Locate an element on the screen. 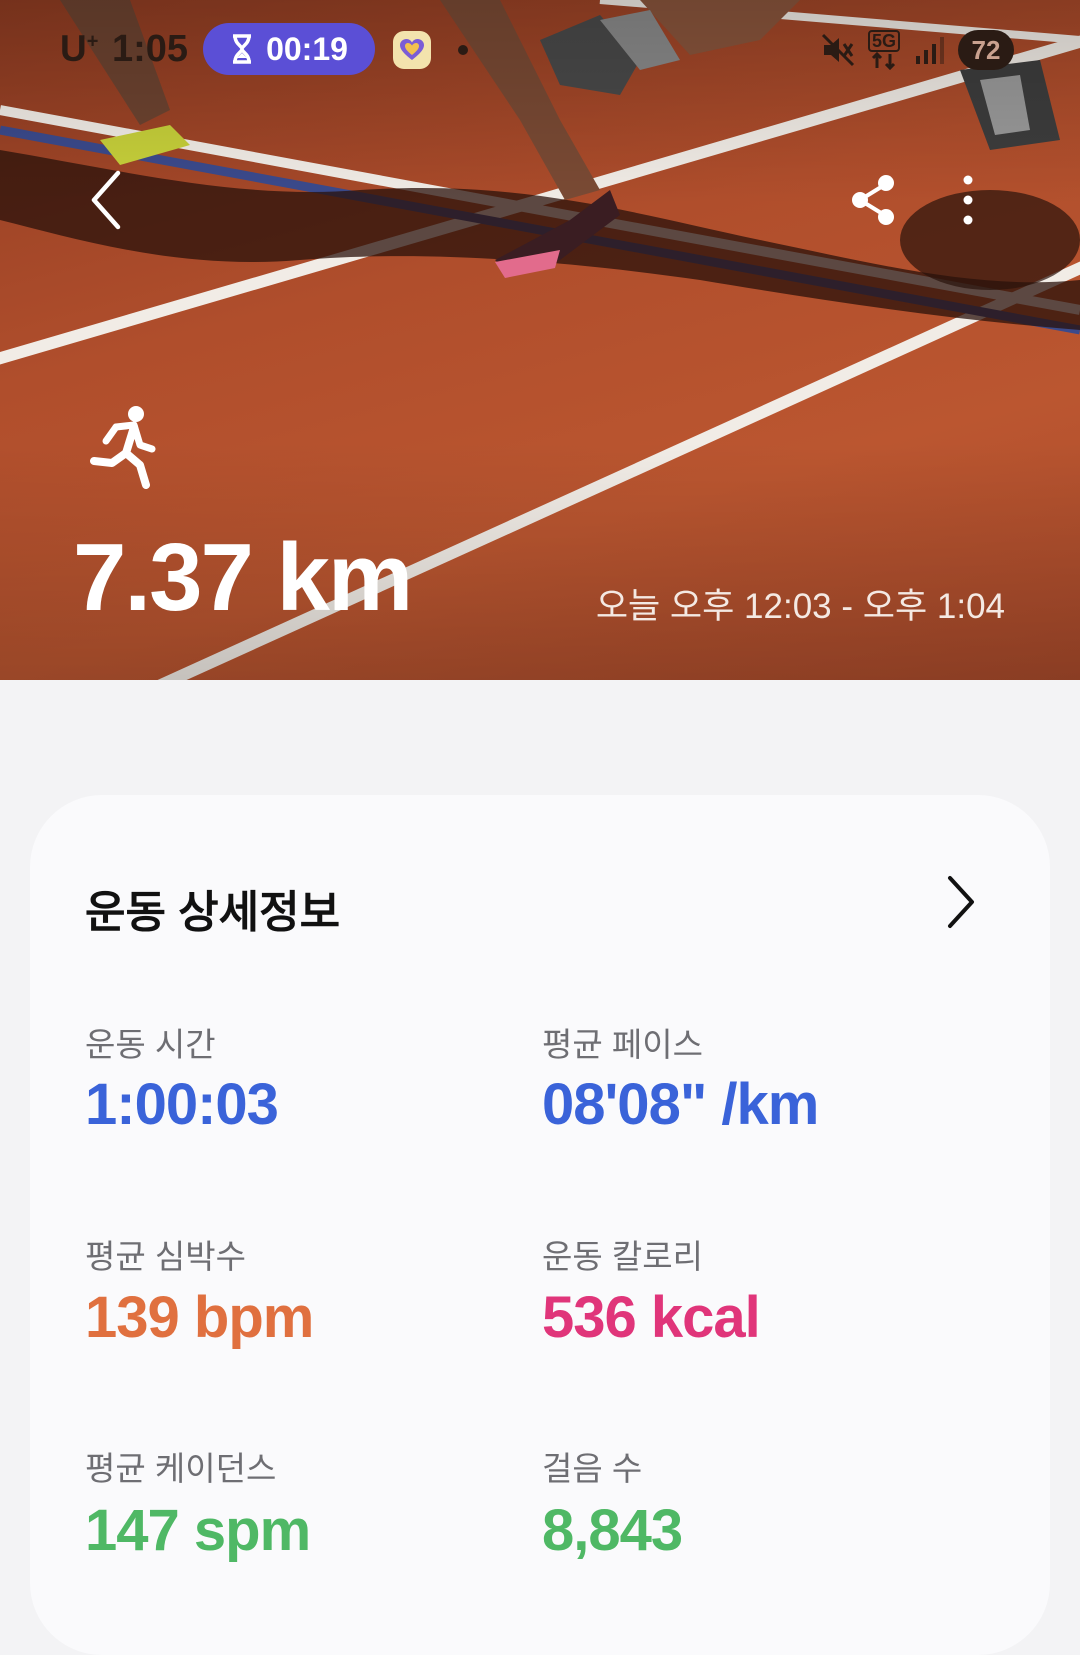  stat-label-steps: 걸음 수 is located at coordinates (592, 1468).